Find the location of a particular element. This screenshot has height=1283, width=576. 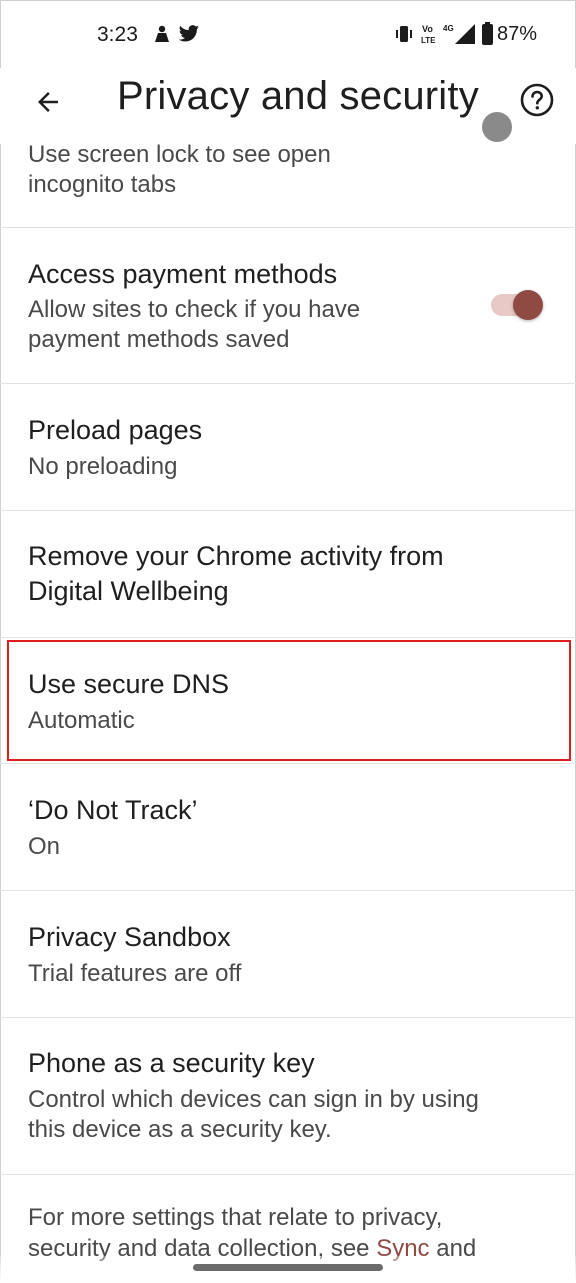

vibrate-icon is located at coordinates (404, 36).